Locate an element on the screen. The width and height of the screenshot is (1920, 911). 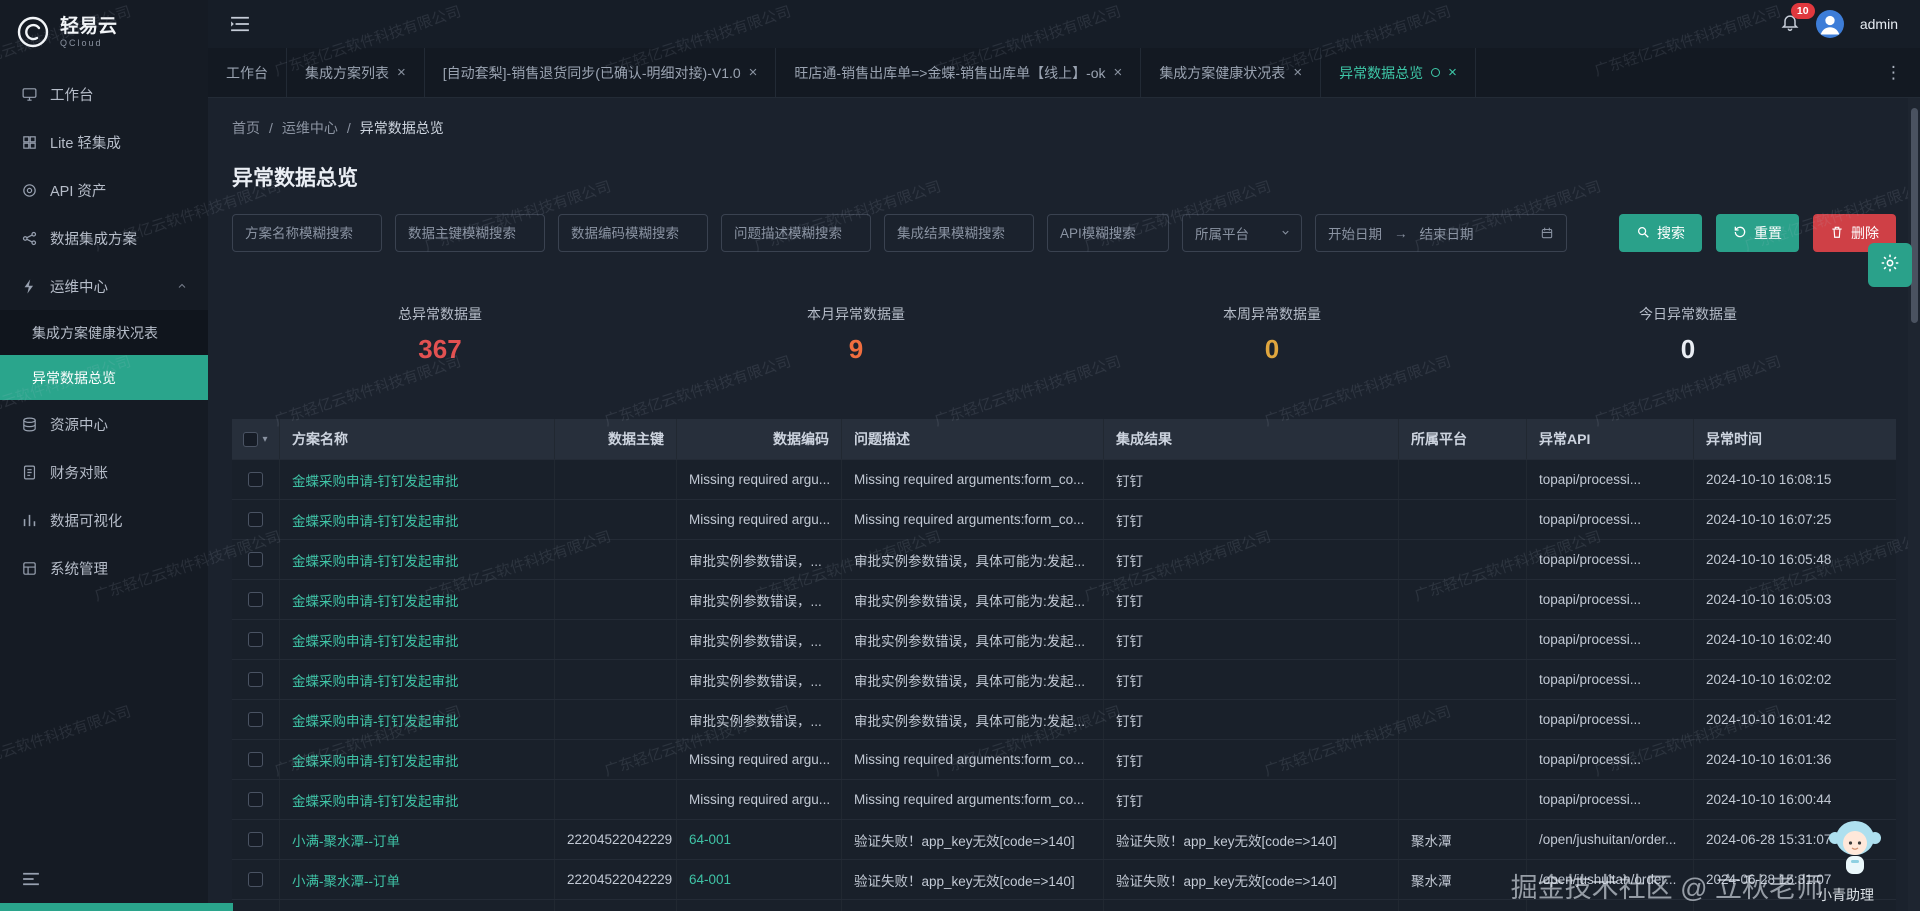
notifications-button: 10 is located at coordinates (1797, 19).